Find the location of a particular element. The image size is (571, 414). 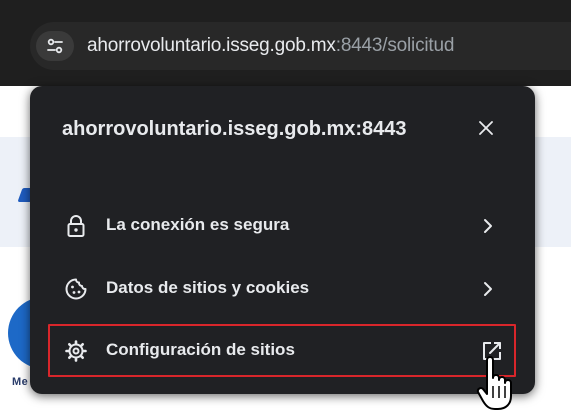

page-logo-text: Me is located at coordinates (20, 382).